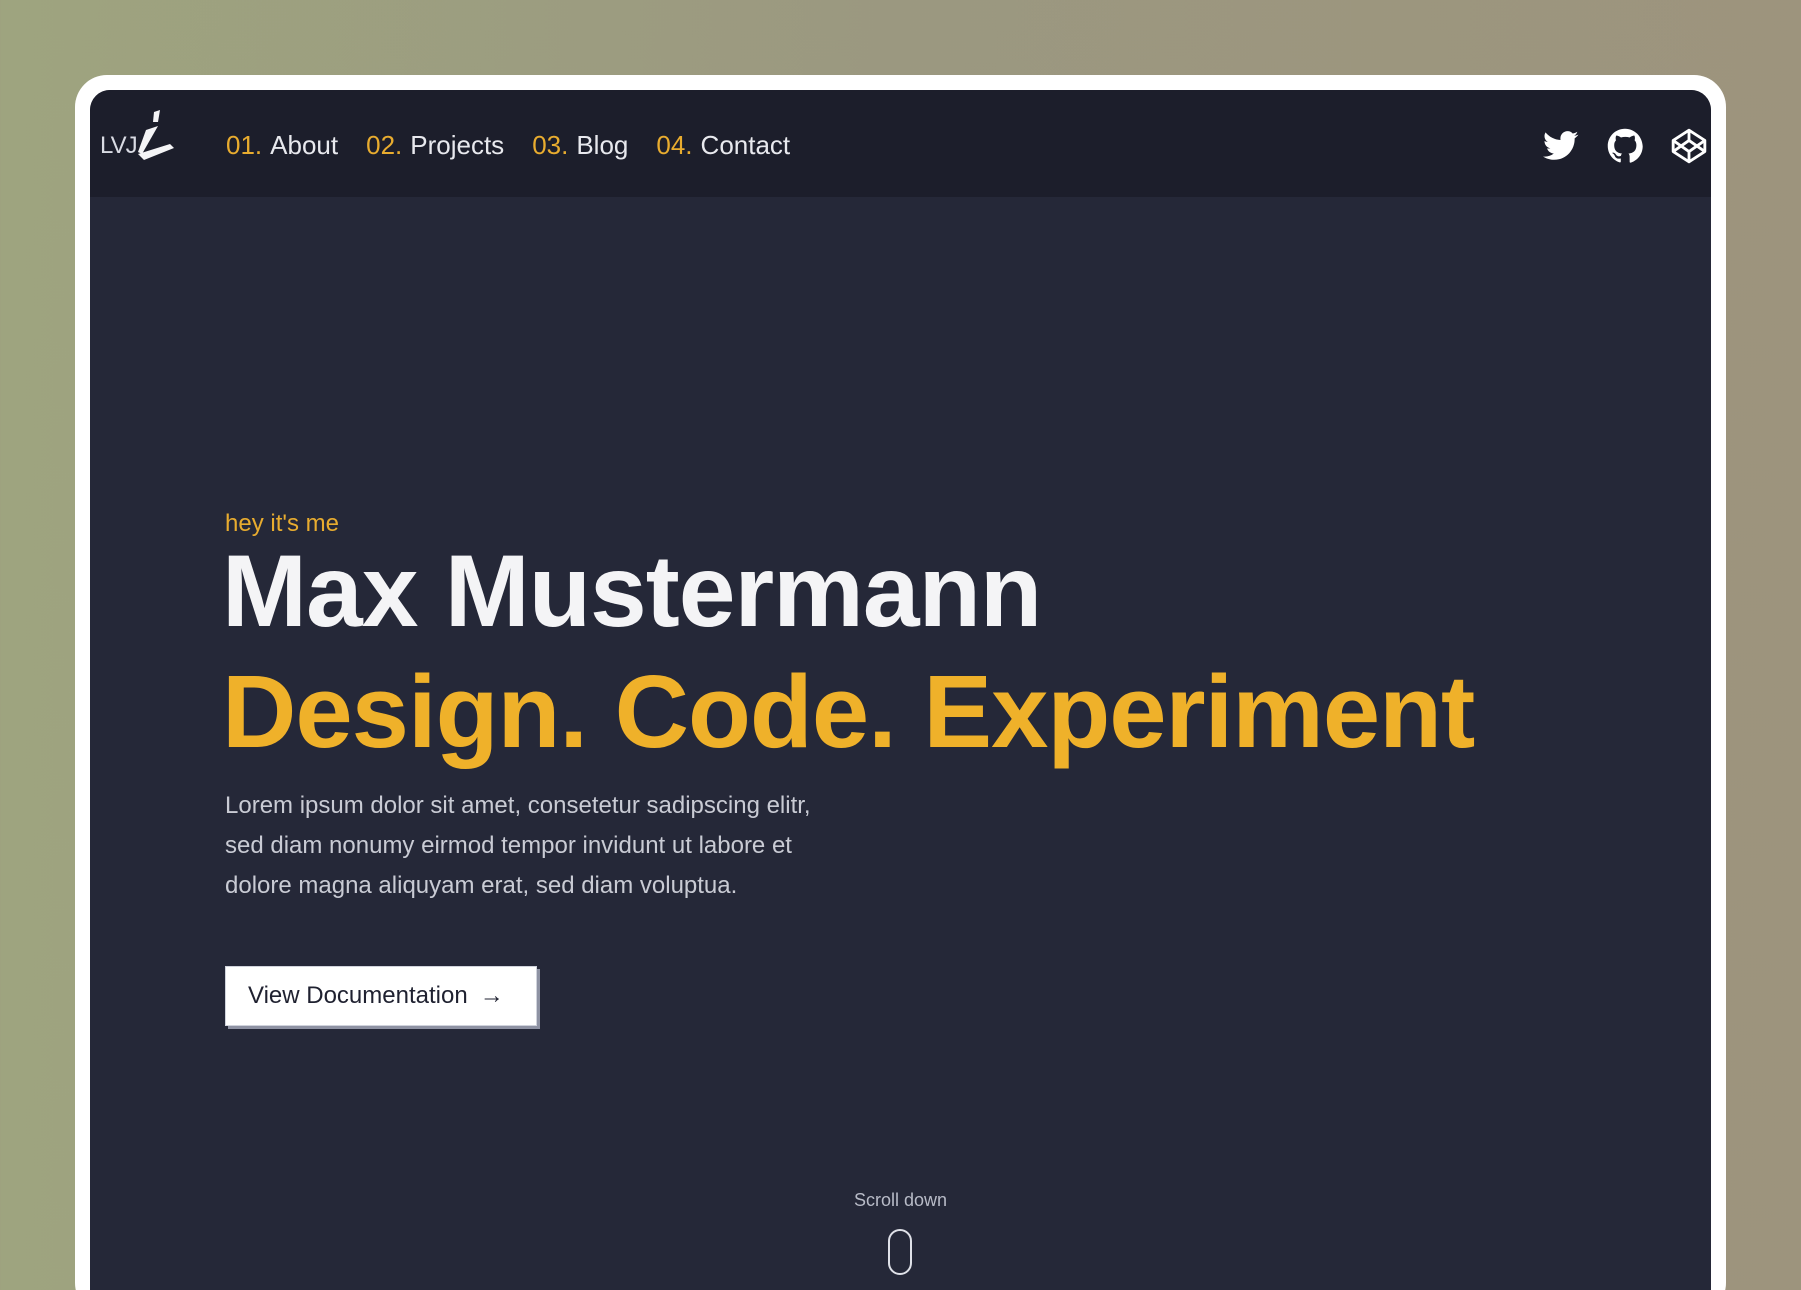 This screenshot has width=1801, height=1290. What do you see at coordinates (304, 145) in the screenshot?
I see `nav-label: About` at bounding box center [304, 145].